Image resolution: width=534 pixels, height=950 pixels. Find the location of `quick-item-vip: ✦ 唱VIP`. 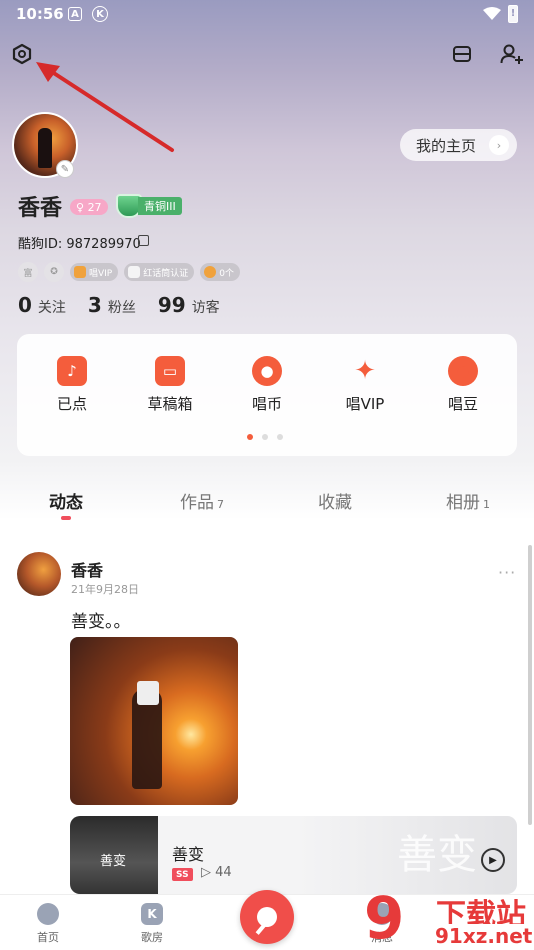

quick-item-vip: ✦ 唱VIP is located at coordinates (365, 385).